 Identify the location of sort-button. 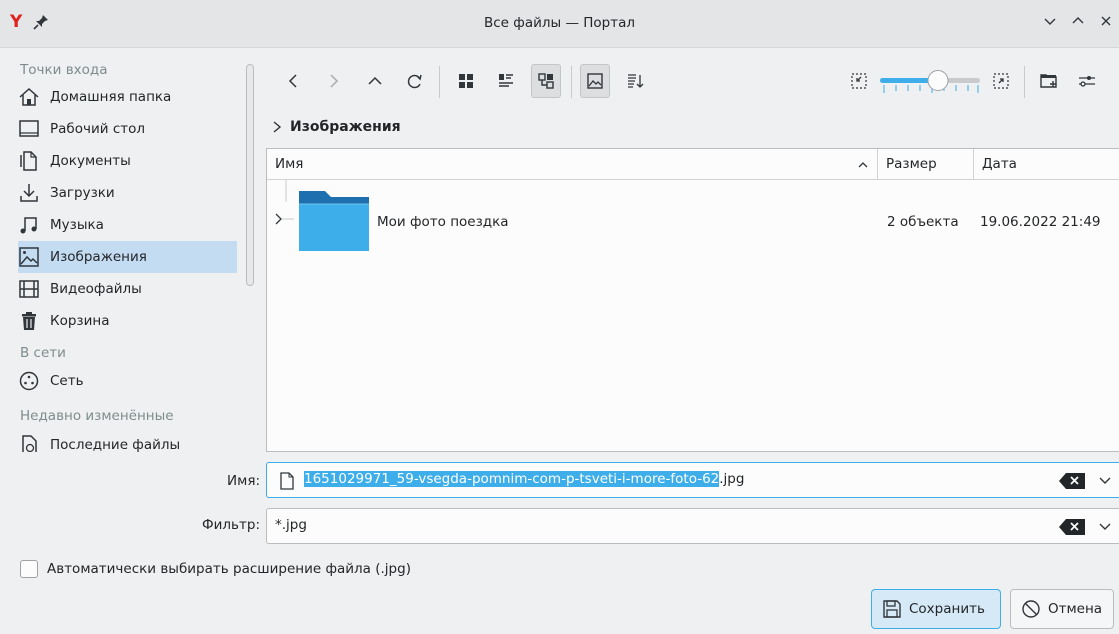
(635, 81).